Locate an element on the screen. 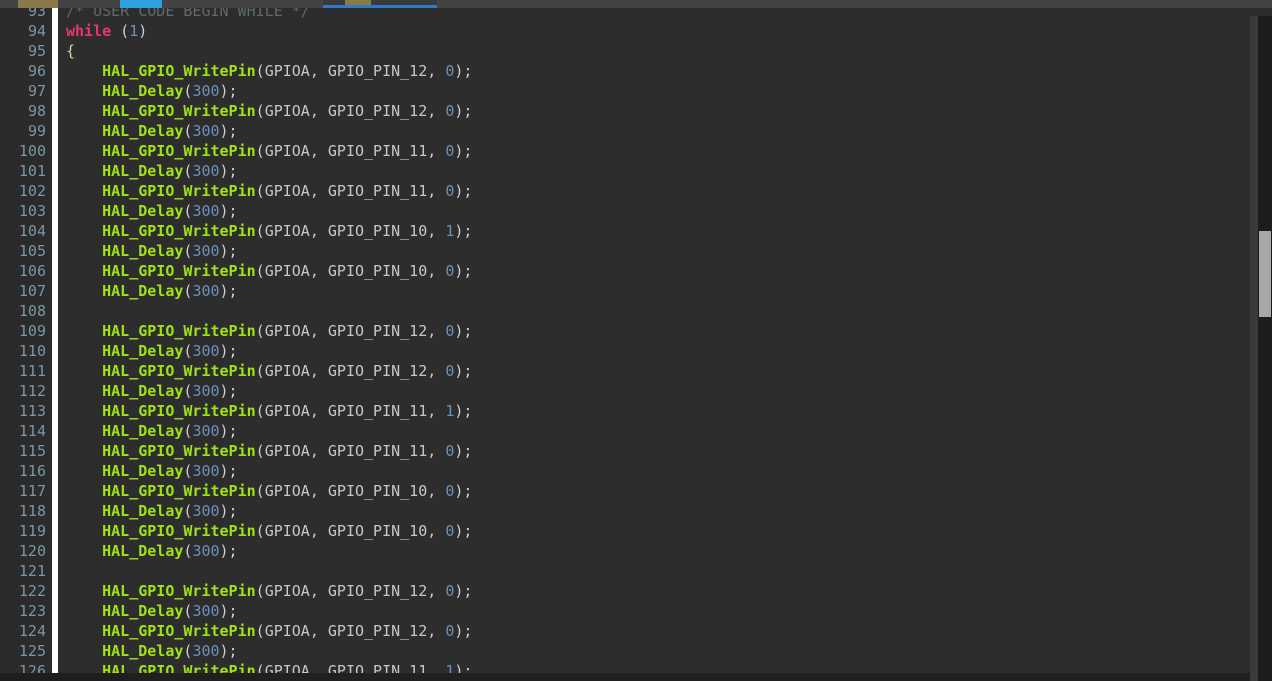 The image size is (1272, 681). code-line: 95 { is located at coordinates (636, 51).